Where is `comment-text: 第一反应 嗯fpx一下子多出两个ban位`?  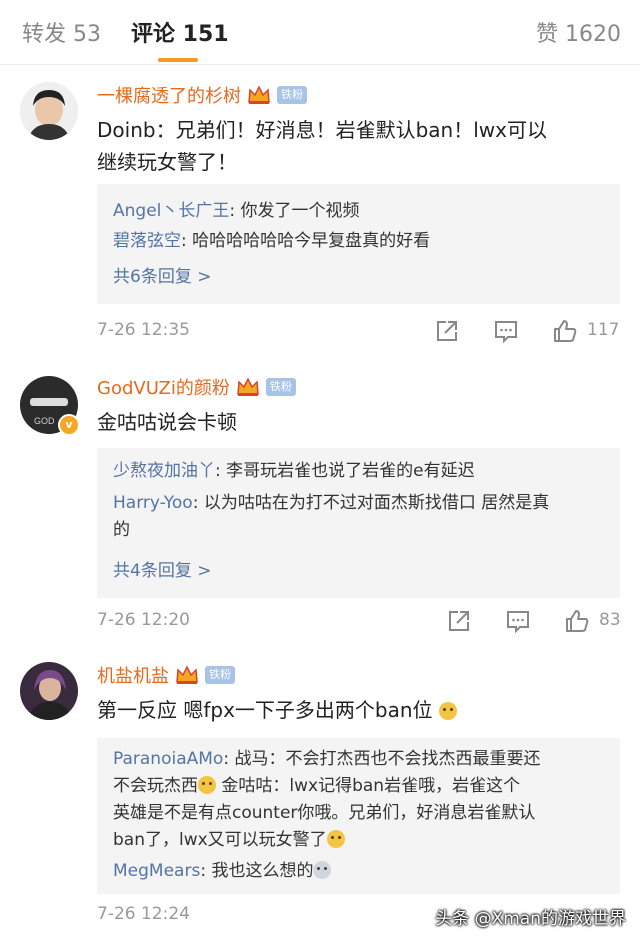
comment-text: 第一反应 嗯fpx一下子多出两个ban位 is located at coordinates (357, 710).